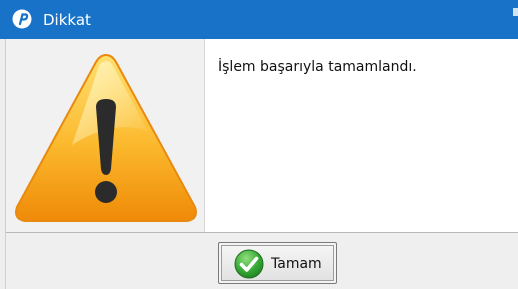 The height and width of the screenshot is (289, 518). I want to click on ok-button-label: Tamam, so click(296, 264).